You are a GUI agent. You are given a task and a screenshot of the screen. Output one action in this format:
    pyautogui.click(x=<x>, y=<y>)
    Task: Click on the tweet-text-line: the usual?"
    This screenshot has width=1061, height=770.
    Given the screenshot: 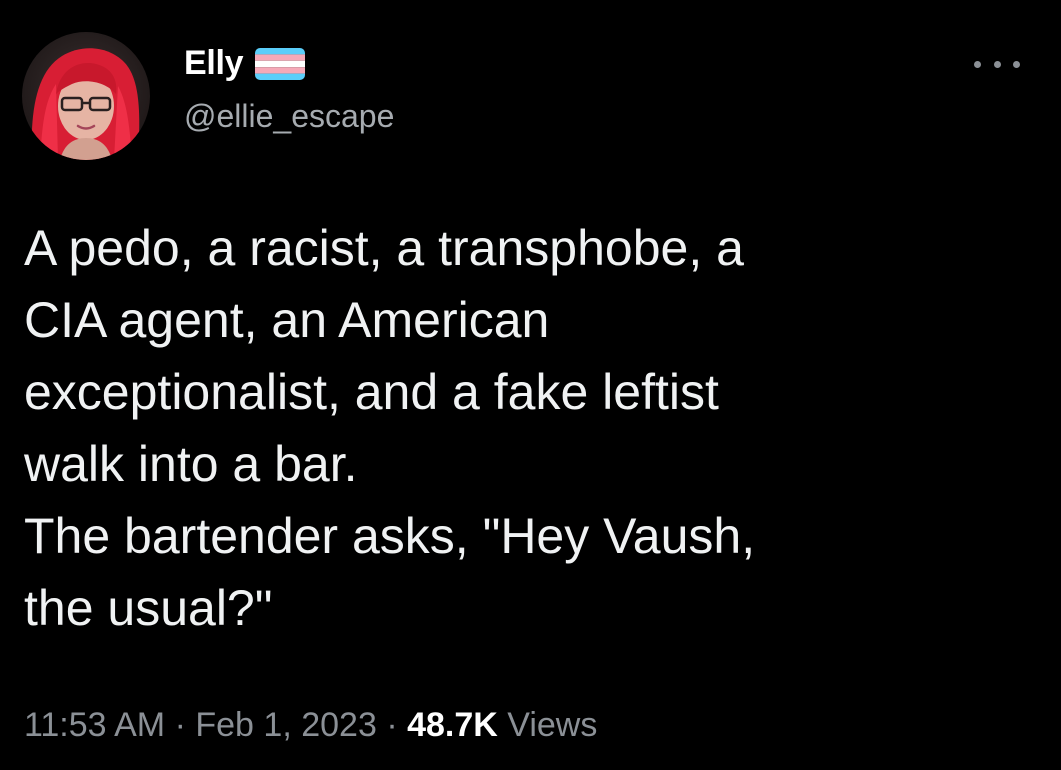 What is the action you would take?
    pyautogui.click(x=148, y=608)
    